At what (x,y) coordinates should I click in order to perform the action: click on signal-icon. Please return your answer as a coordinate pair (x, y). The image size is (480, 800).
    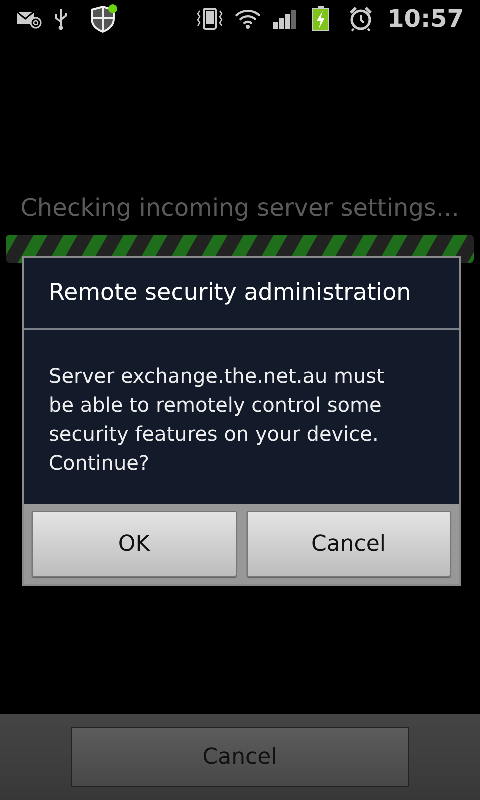
    Looking at the image, I should click on (285, 19).